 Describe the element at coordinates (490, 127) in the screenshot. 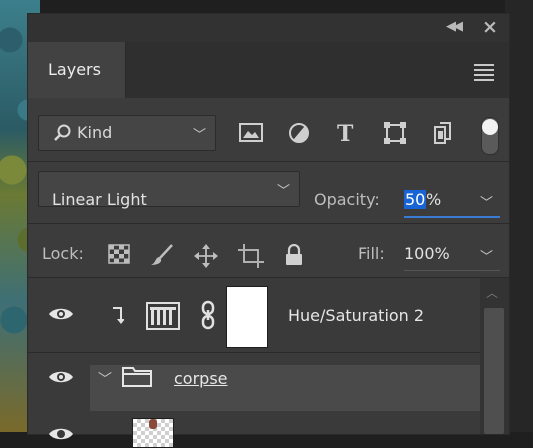

I see `toggle-knob` at that location.